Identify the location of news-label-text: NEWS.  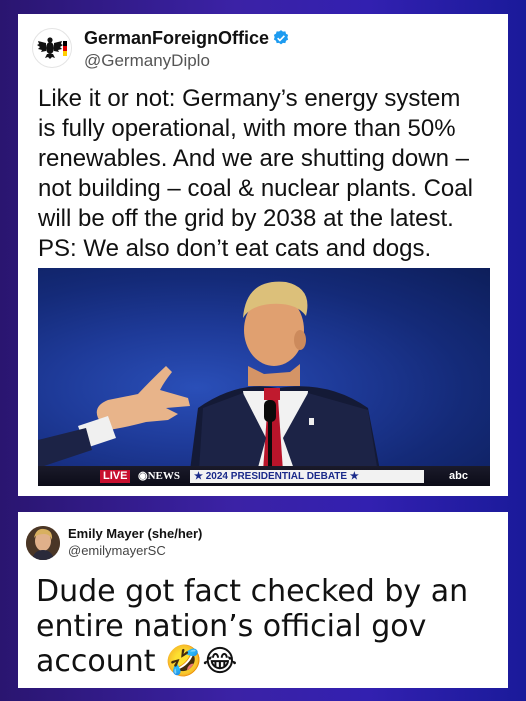
(164, 476).